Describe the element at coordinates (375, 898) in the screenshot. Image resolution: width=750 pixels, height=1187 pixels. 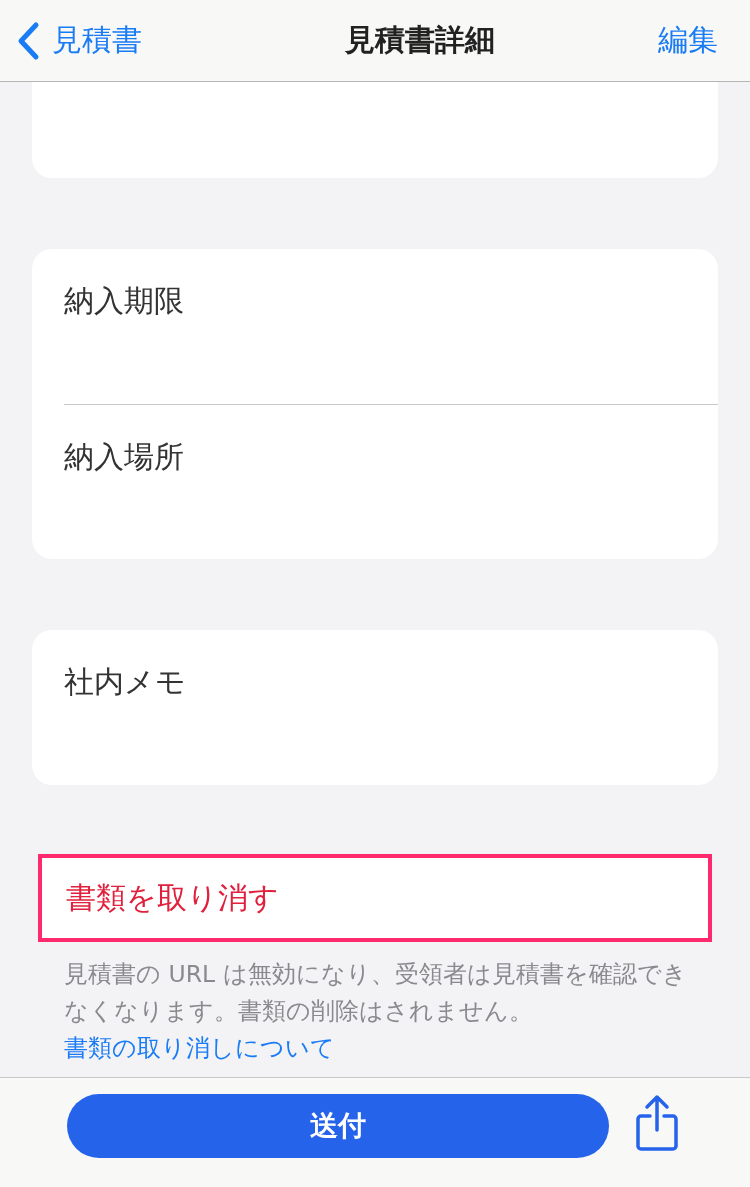
I see `cancel-document-button: 書類を取り消す` at that location.